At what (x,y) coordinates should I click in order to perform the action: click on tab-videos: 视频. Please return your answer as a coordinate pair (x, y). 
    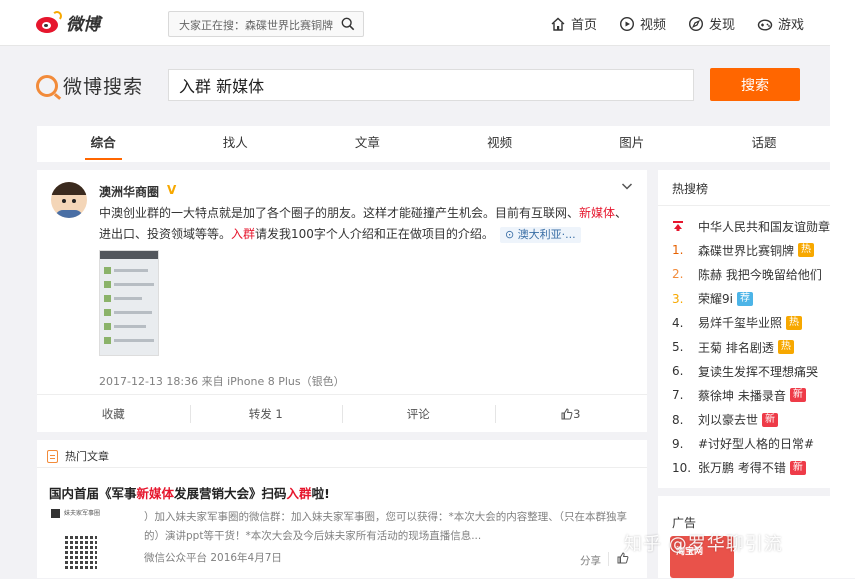
    Looking at the image, I should click on (500, 144).